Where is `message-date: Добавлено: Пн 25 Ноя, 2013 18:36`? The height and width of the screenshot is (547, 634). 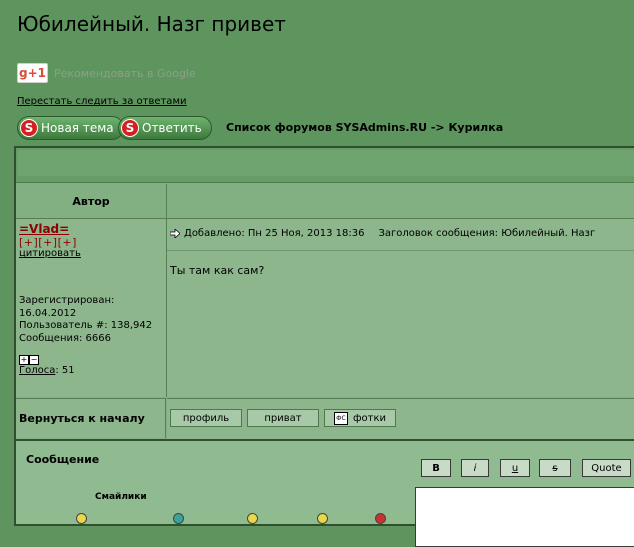
message-date: Добавлено: Пн 25 Ноя, 2013 18:36 is located at coordinates (274, 233).